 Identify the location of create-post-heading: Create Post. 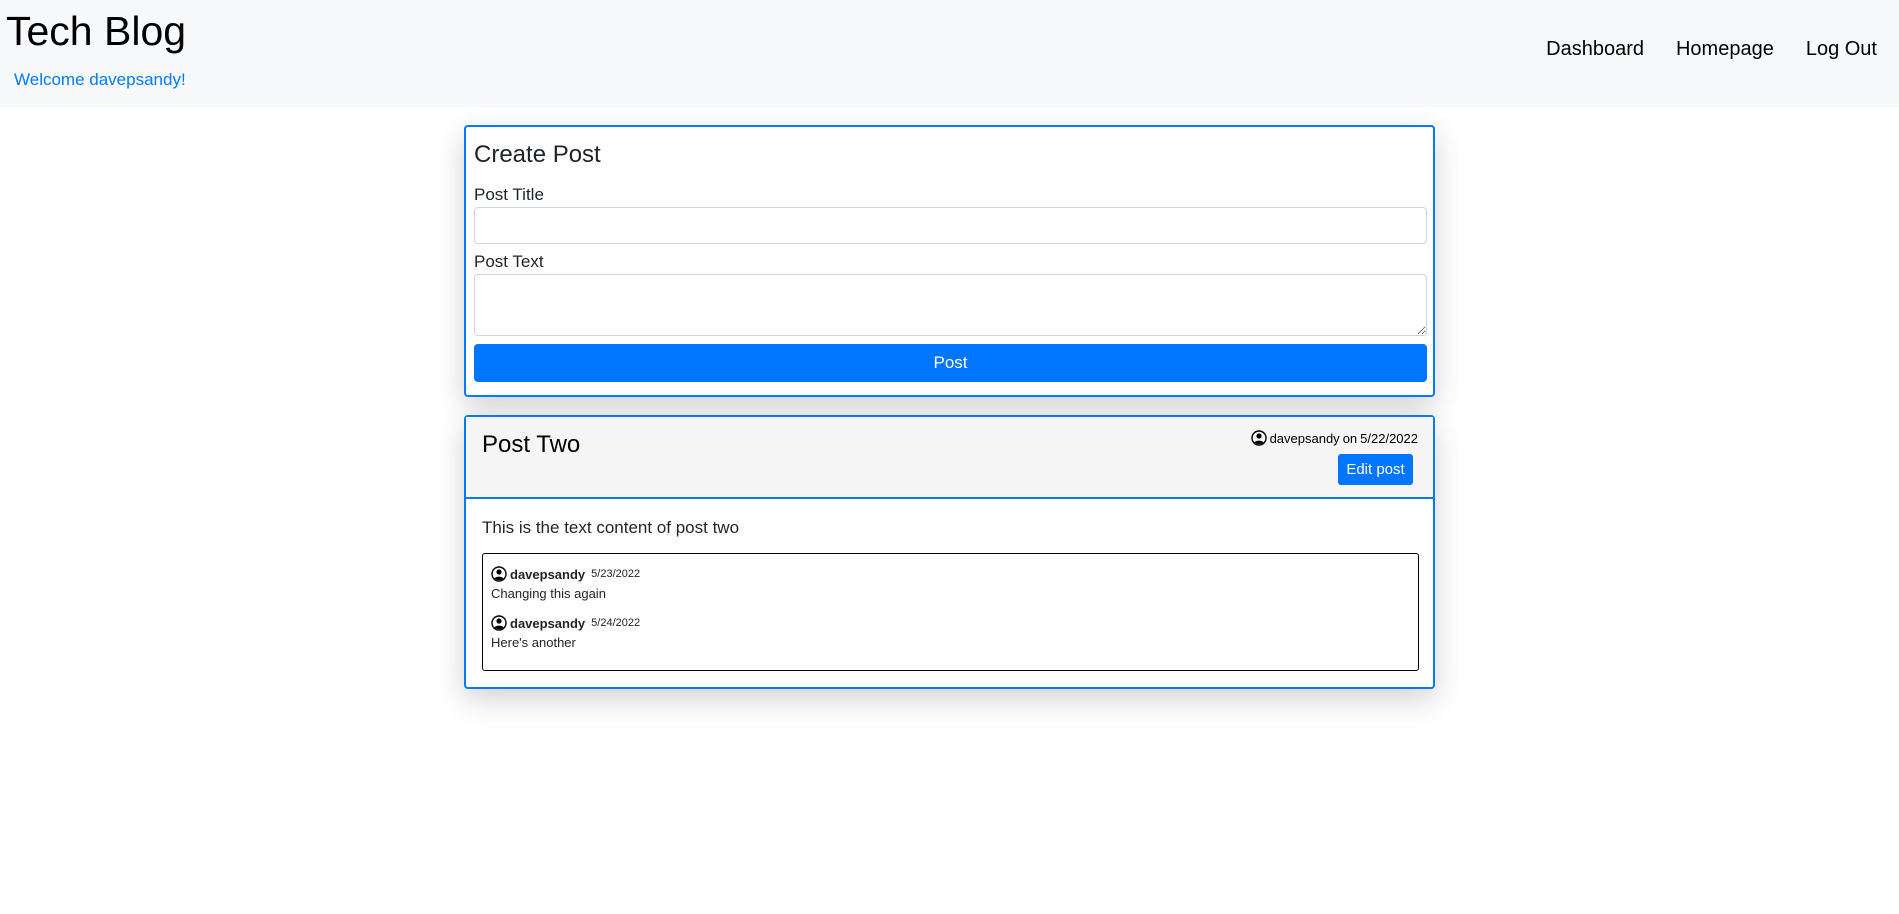
(537, 154).